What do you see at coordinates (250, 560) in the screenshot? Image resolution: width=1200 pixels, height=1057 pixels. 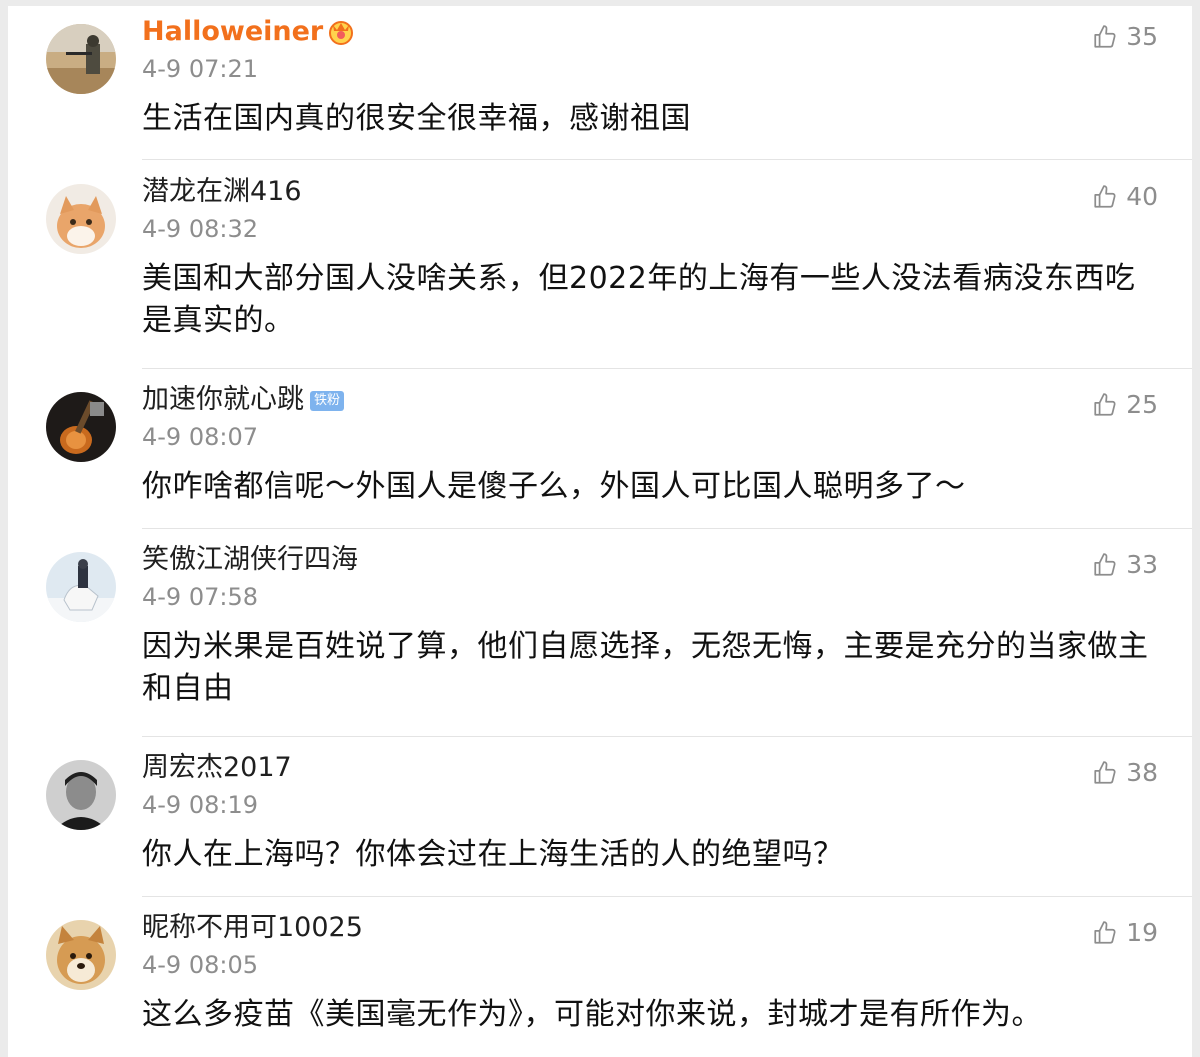 I see `username: 笑傲江湖侠行四海` at bounding box center [250, 560].